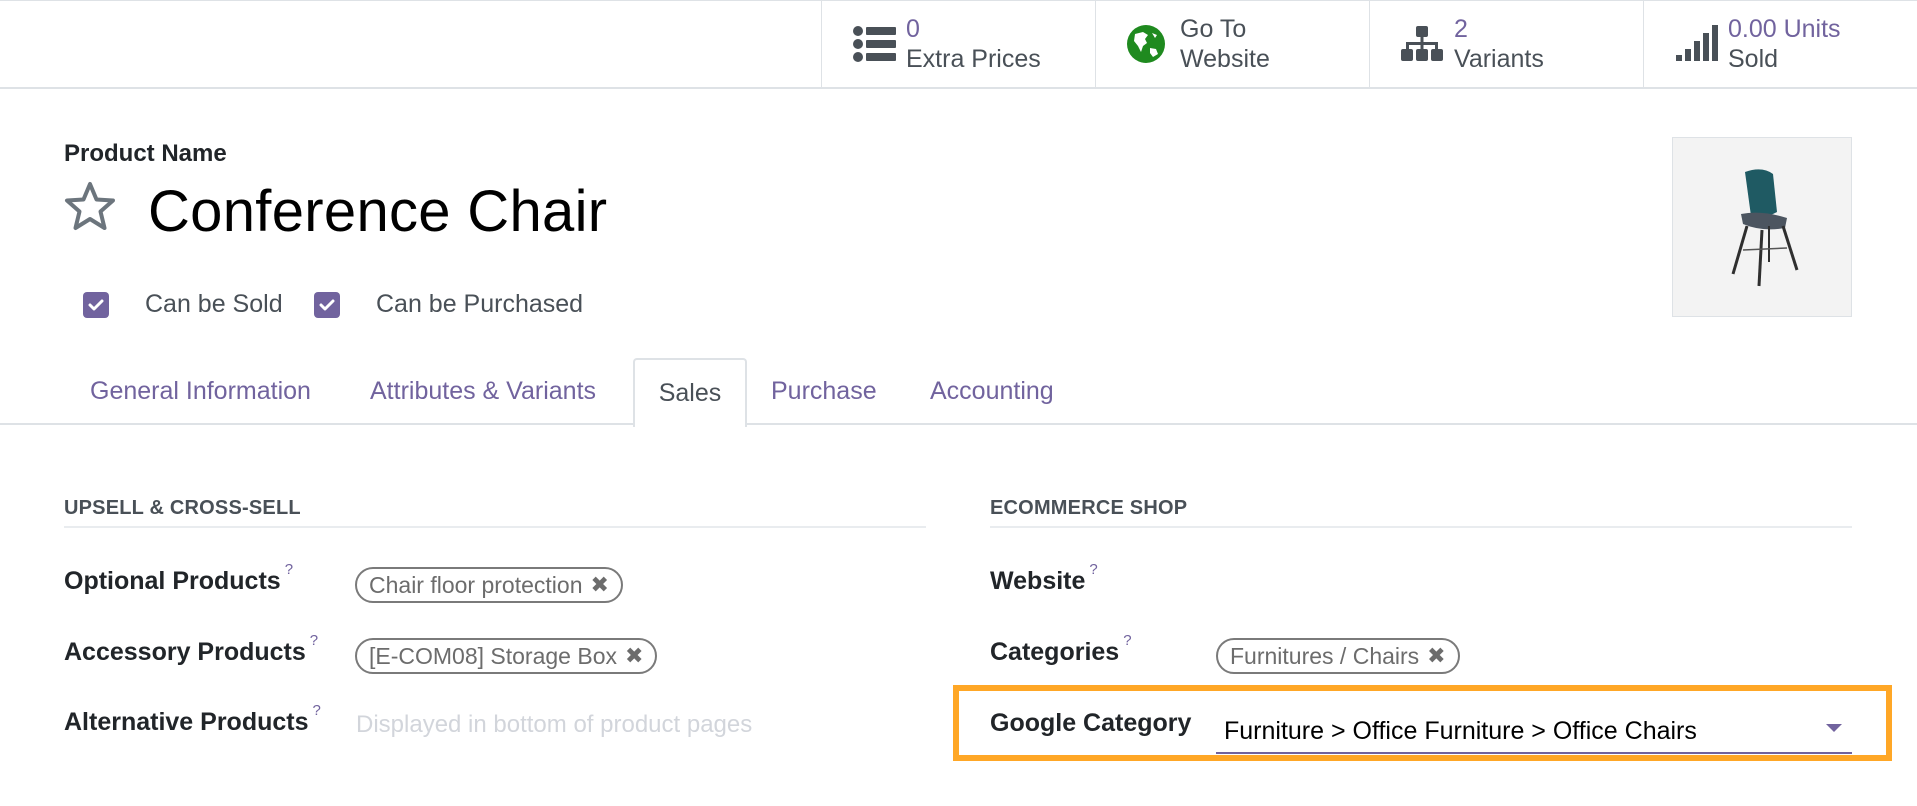 The height and width of the screenshot is (806, 1917). What do you see at coordinates (992, 391) in the screenshot?
I see `tab-accounting: Accounting` at bounding box center [992, 391].